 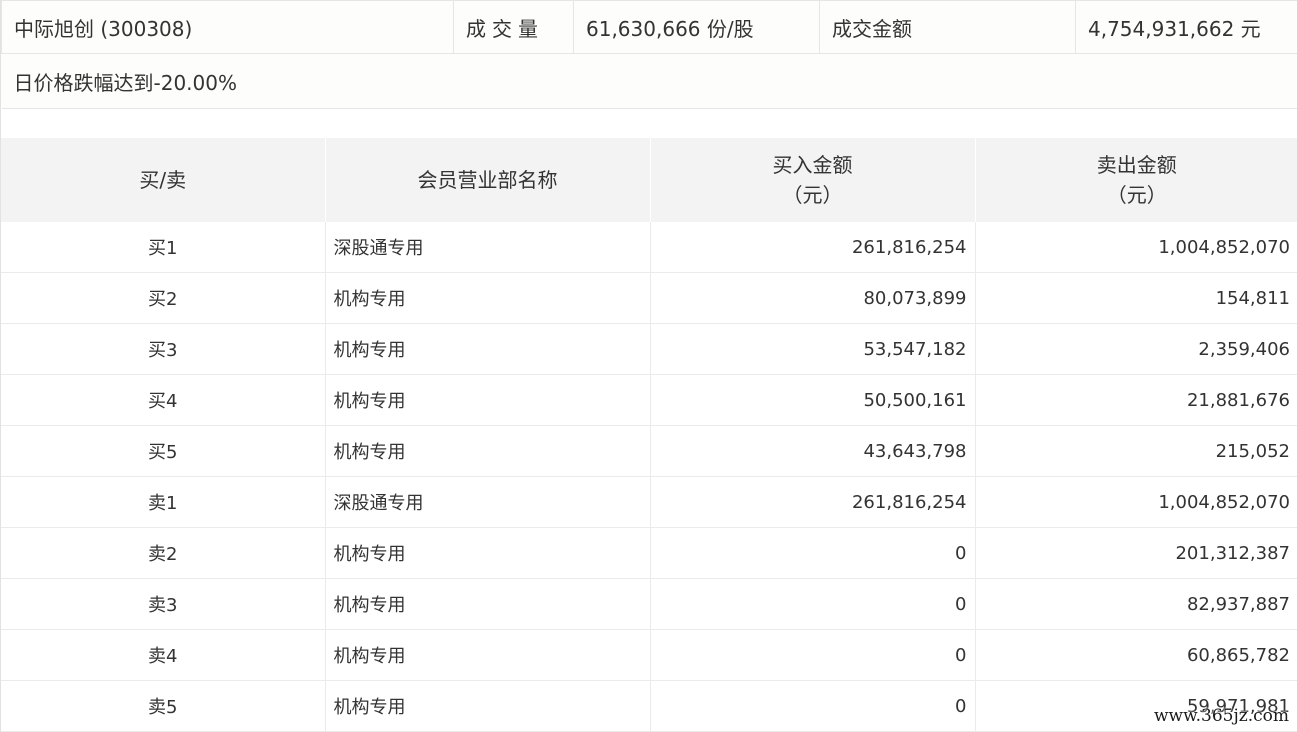 I want to click on row-sell-amount: 82,937,887, so click(x=1135, y=604).